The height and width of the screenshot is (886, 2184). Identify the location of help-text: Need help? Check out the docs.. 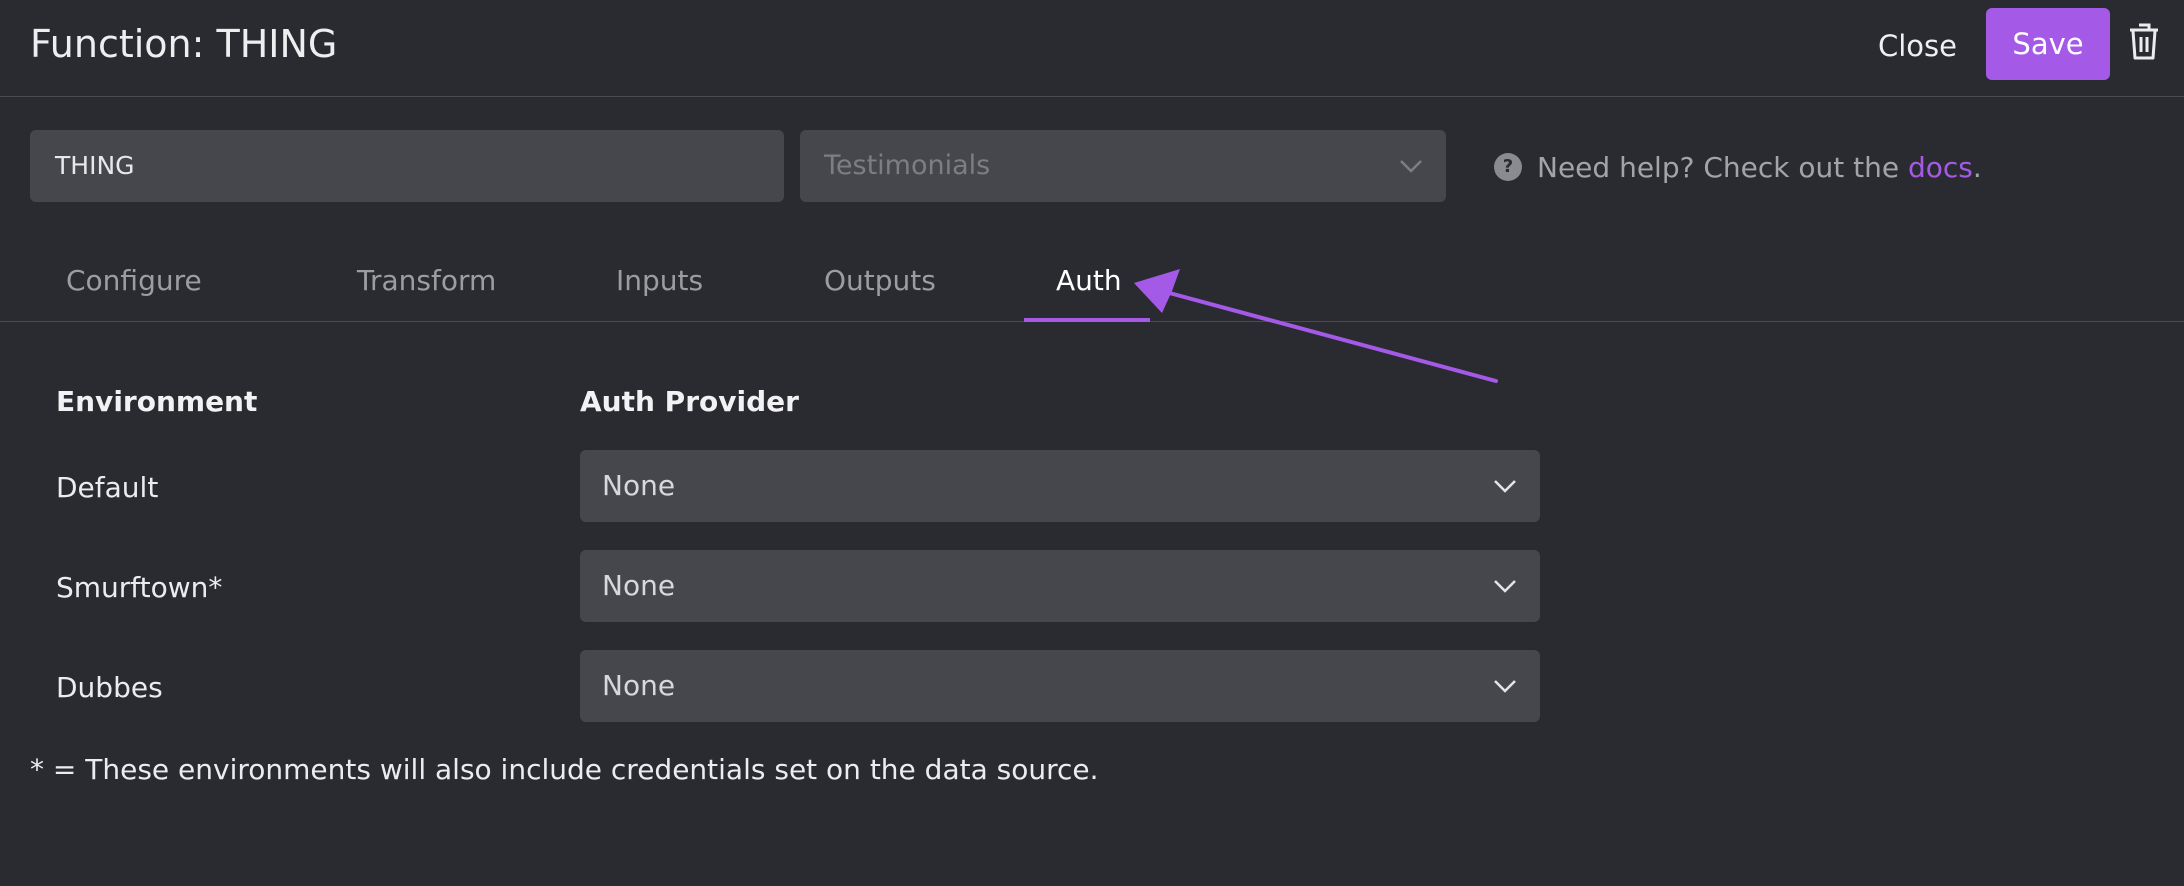
(1759, 167).